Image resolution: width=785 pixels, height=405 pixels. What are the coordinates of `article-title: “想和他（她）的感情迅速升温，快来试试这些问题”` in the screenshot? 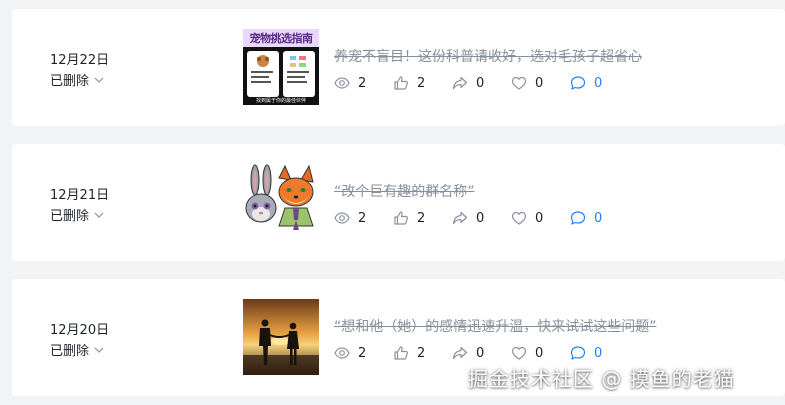 It's located at (495, 326).